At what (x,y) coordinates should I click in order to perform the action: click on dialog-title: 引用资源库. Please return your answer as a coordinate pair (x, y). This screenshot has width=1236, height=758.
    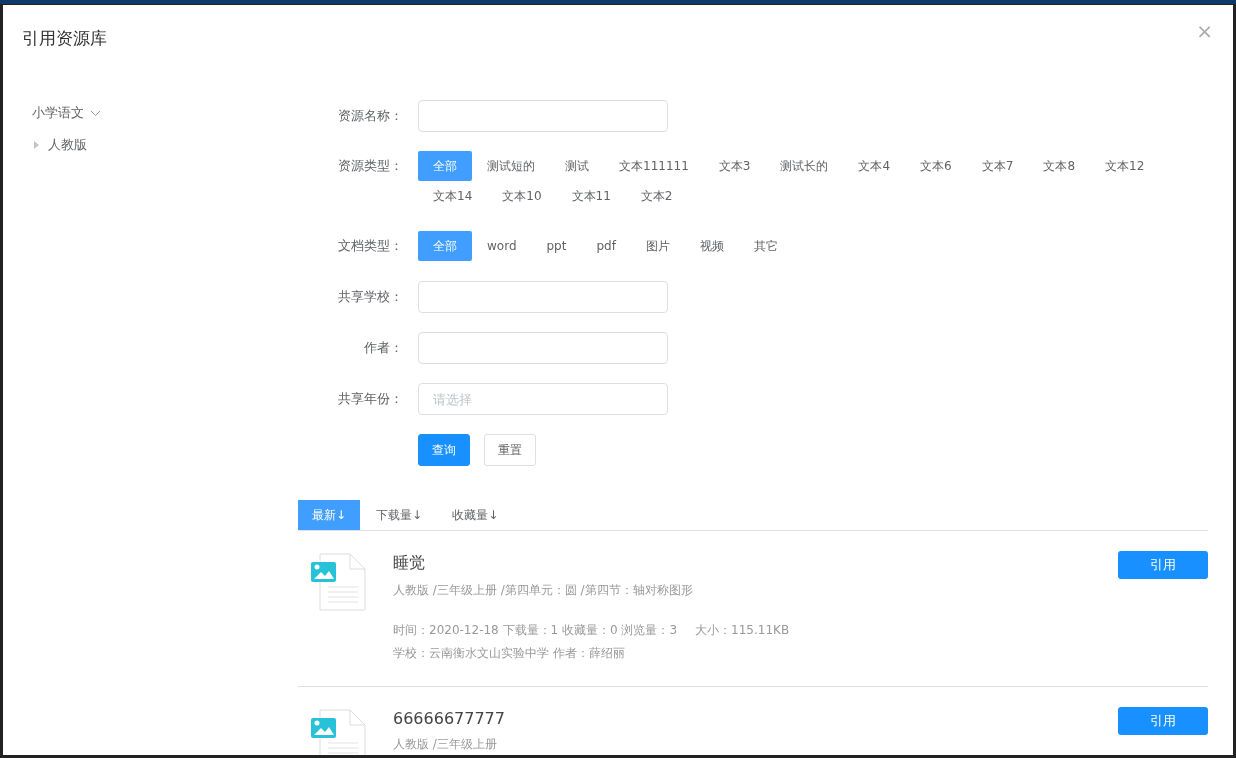
    Looking at the image, I should click on (64, 38).